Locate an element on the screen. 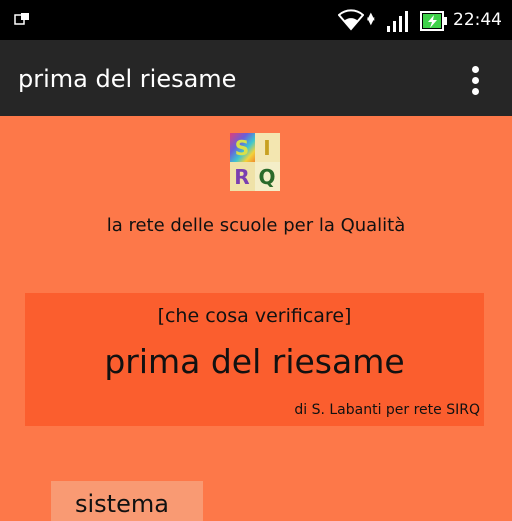  section-button-sistema: sistema is located at coordinates (127, 501).